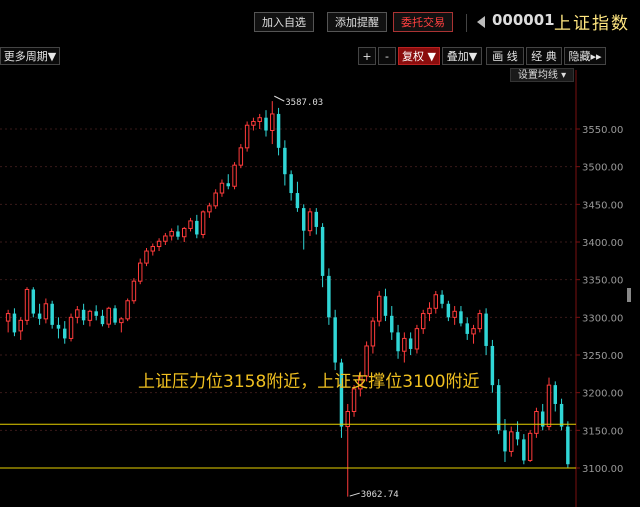  Describe the element at coordinates (309, 382) in the screenshot. I see `annotation-text: 上证压力位3158附近，上证支撑位3100附近` at that location.